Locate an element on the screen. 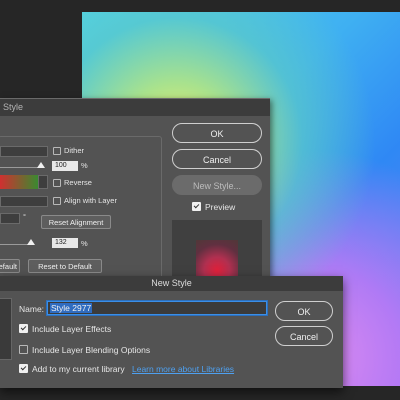 The height and width of the screenshot is (400, 400). reverse-checkbox is located at coordinates (57, 183).